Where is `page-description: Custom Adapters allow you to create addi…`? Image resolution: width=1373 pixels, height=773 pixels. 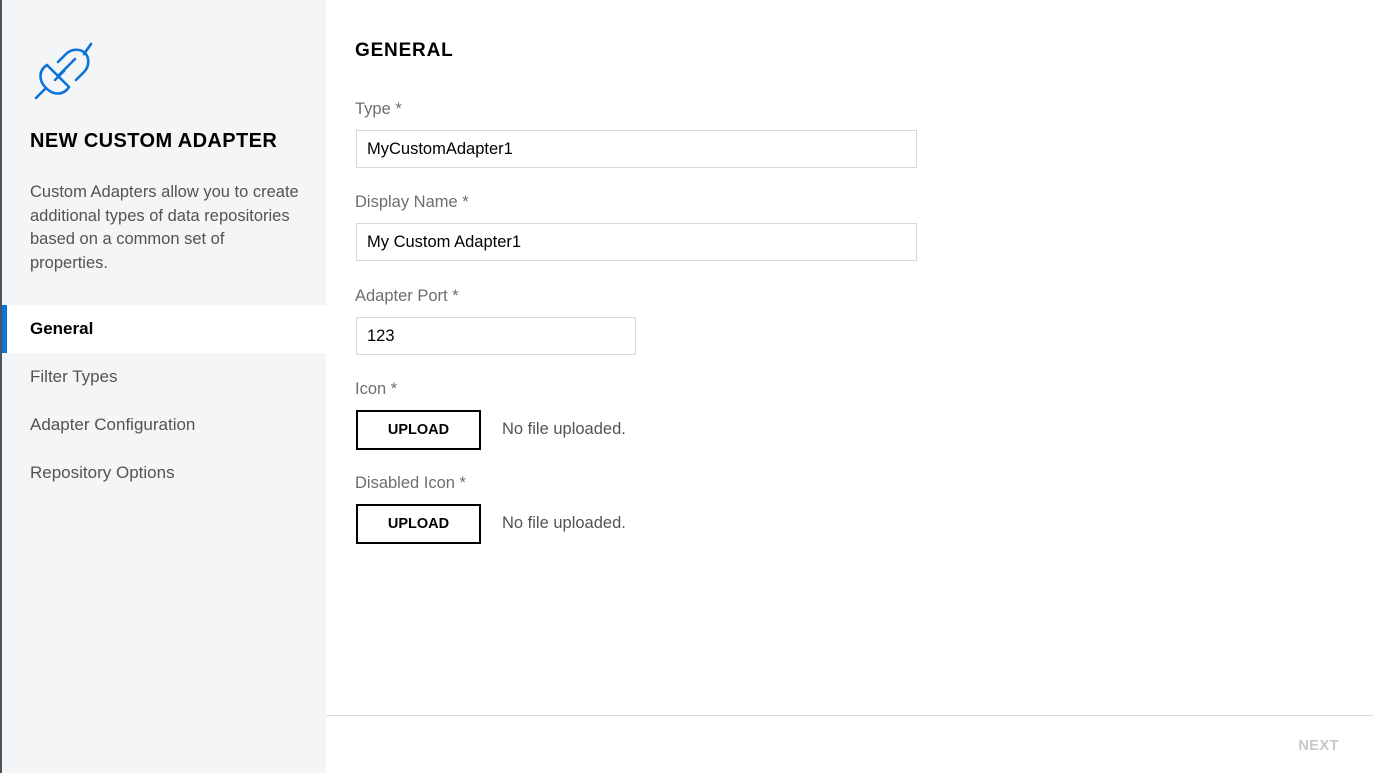 page-description: Custom Adapters allow you to create addi… is located at coordinates (164, 227).